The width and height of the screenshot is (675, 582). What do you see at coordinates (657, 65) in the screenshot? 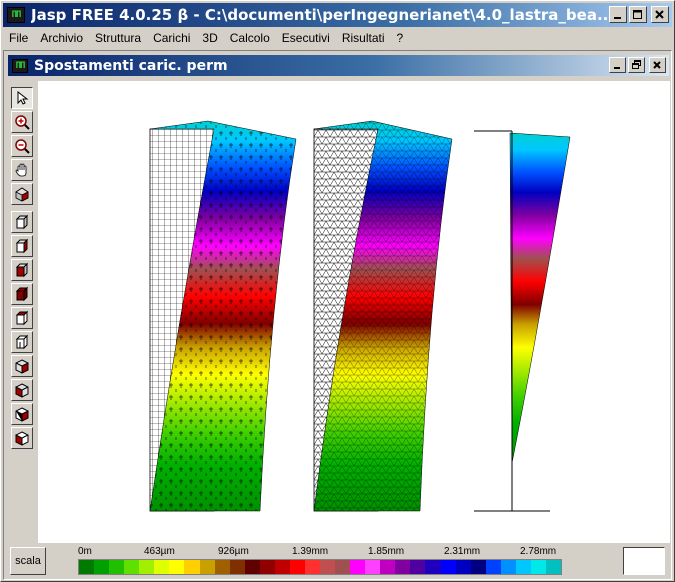
I see `child-close-button` at bounding box center [657, 65].